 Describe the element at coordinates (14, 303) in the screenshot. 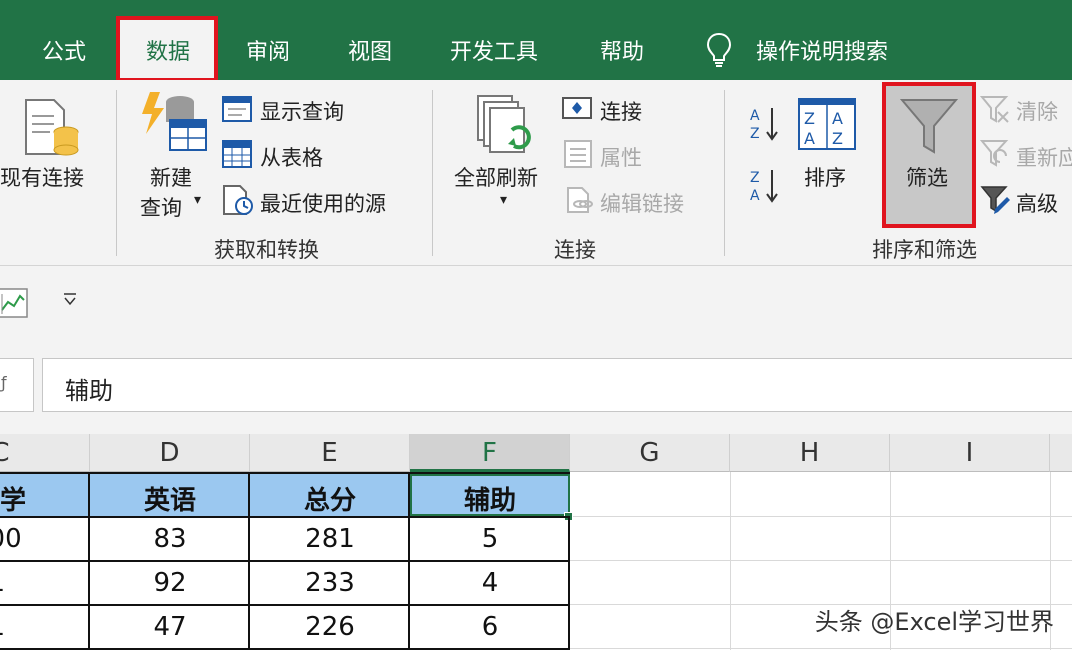

I see `chart-thumbnail-icon` at that location.